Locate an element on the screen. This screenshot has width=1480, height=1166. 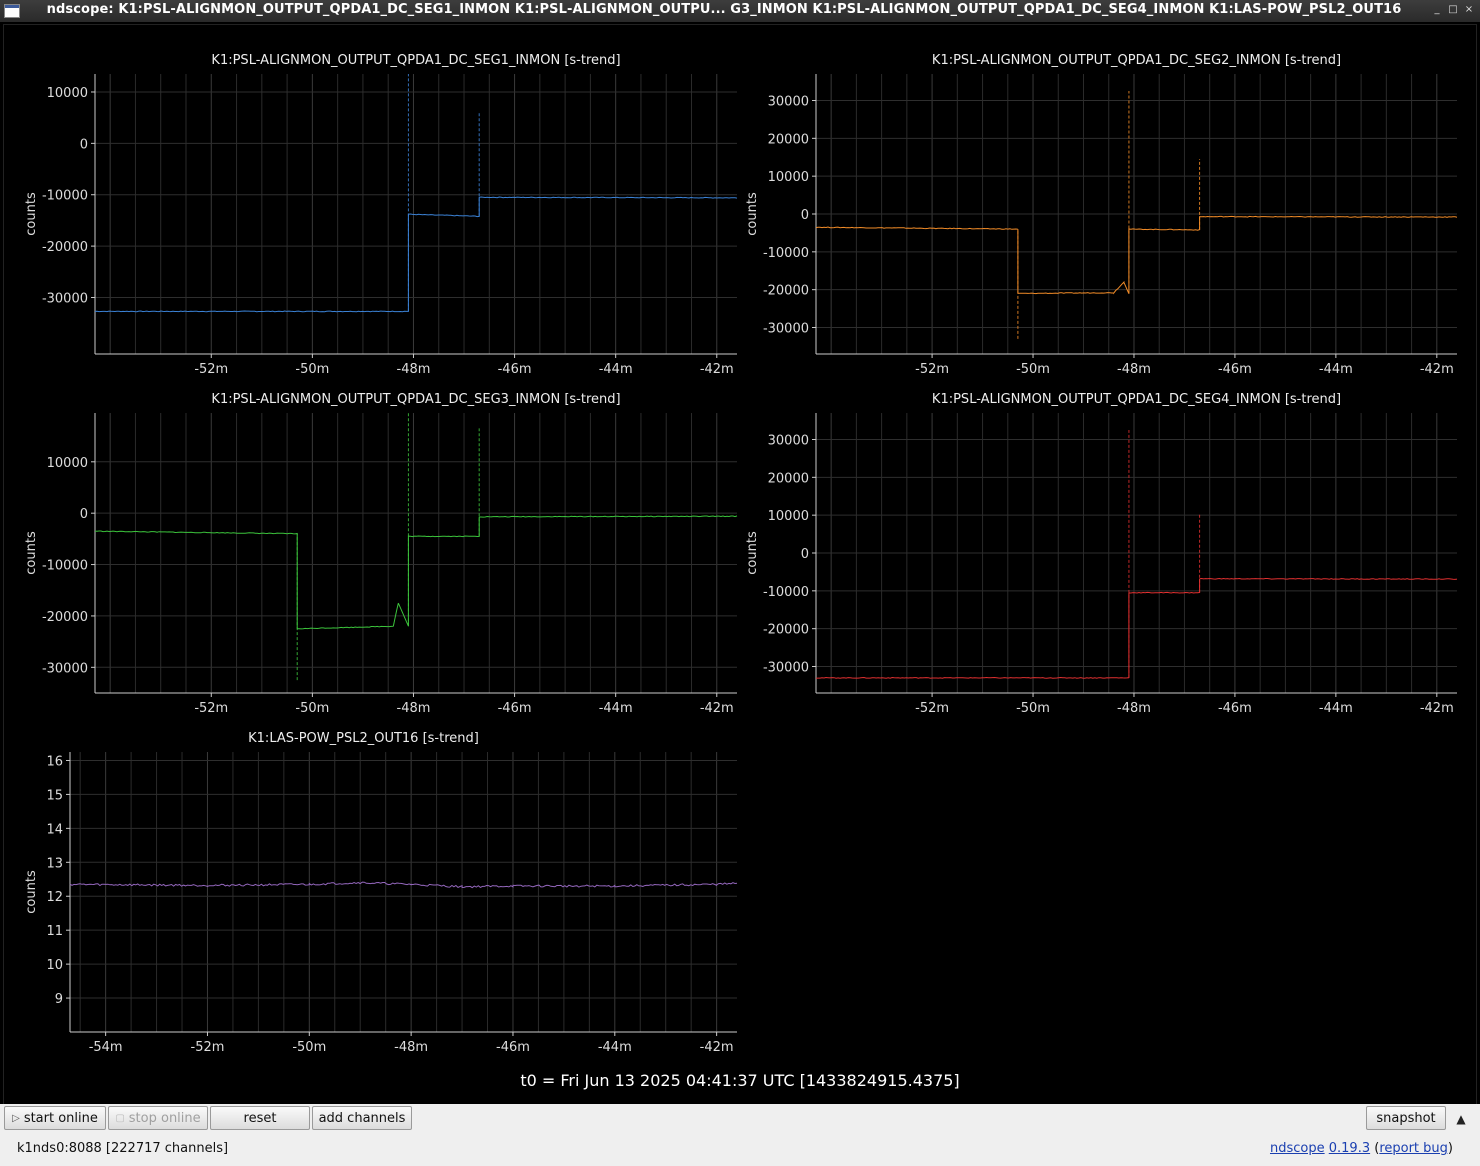
app-icon is located at coordinates (12, 11).